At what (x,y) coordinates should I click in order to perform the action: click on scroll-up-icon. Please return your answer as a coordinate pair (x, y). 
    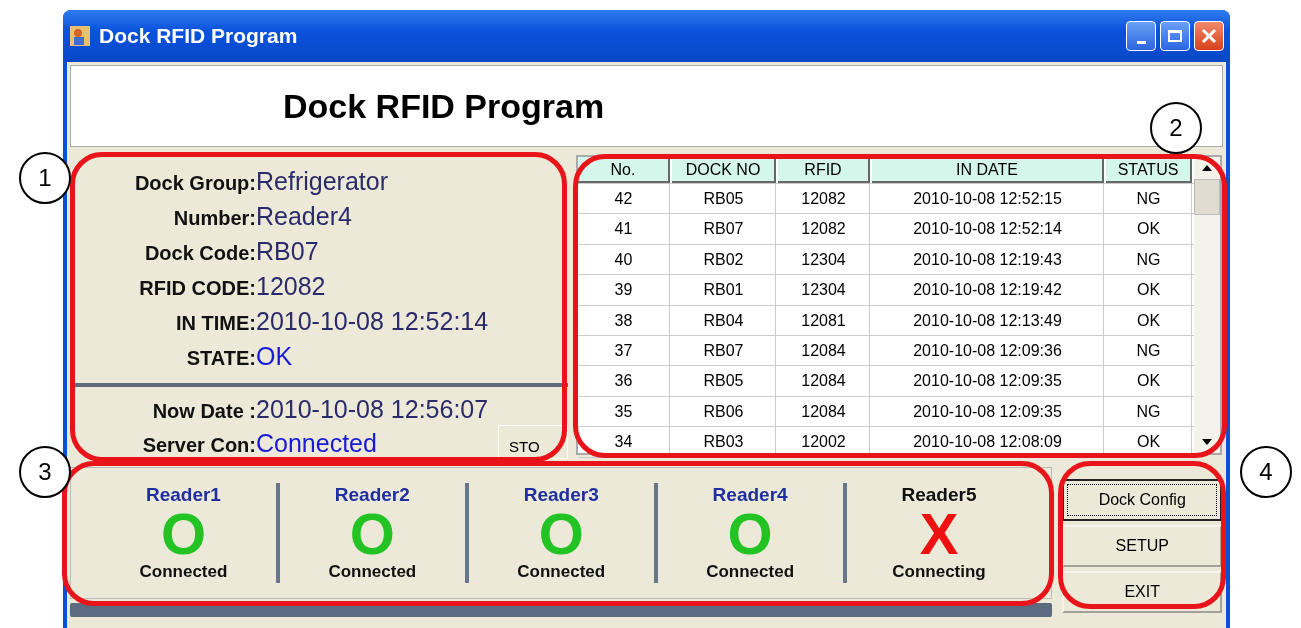
    Looking at the image, I should click on (1207, 168).